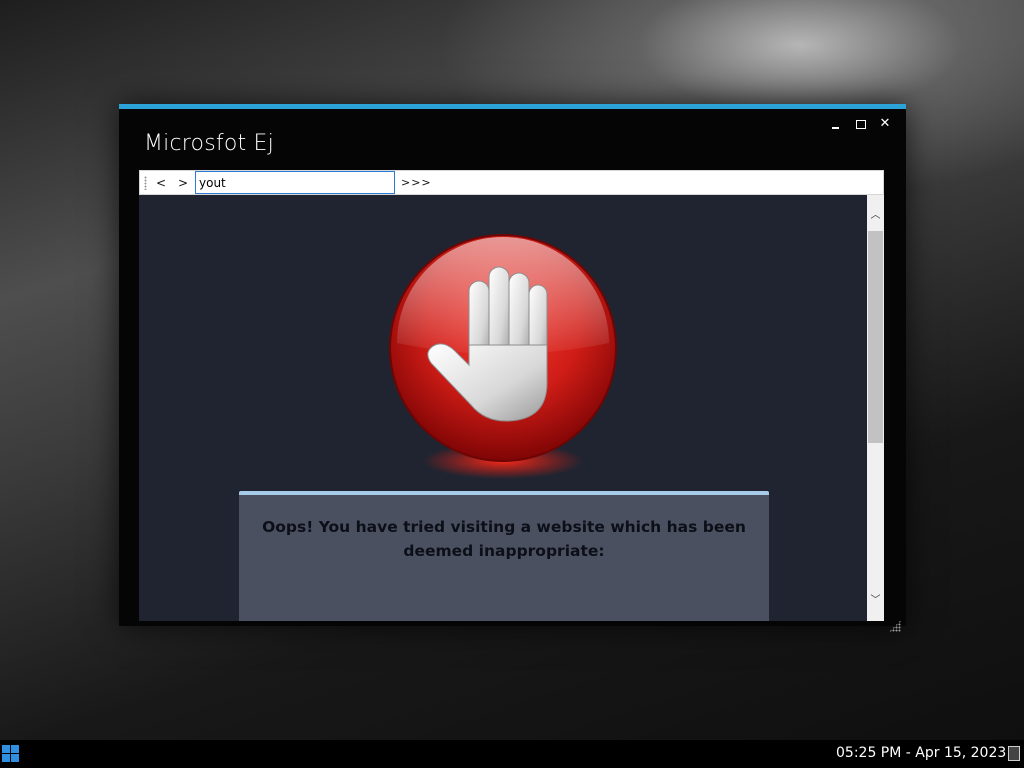 This screenshot has height=768, width=1024. Describe the element at coordinates (416, 183) in the screenshot. I see `go-button: >>>` at that location.